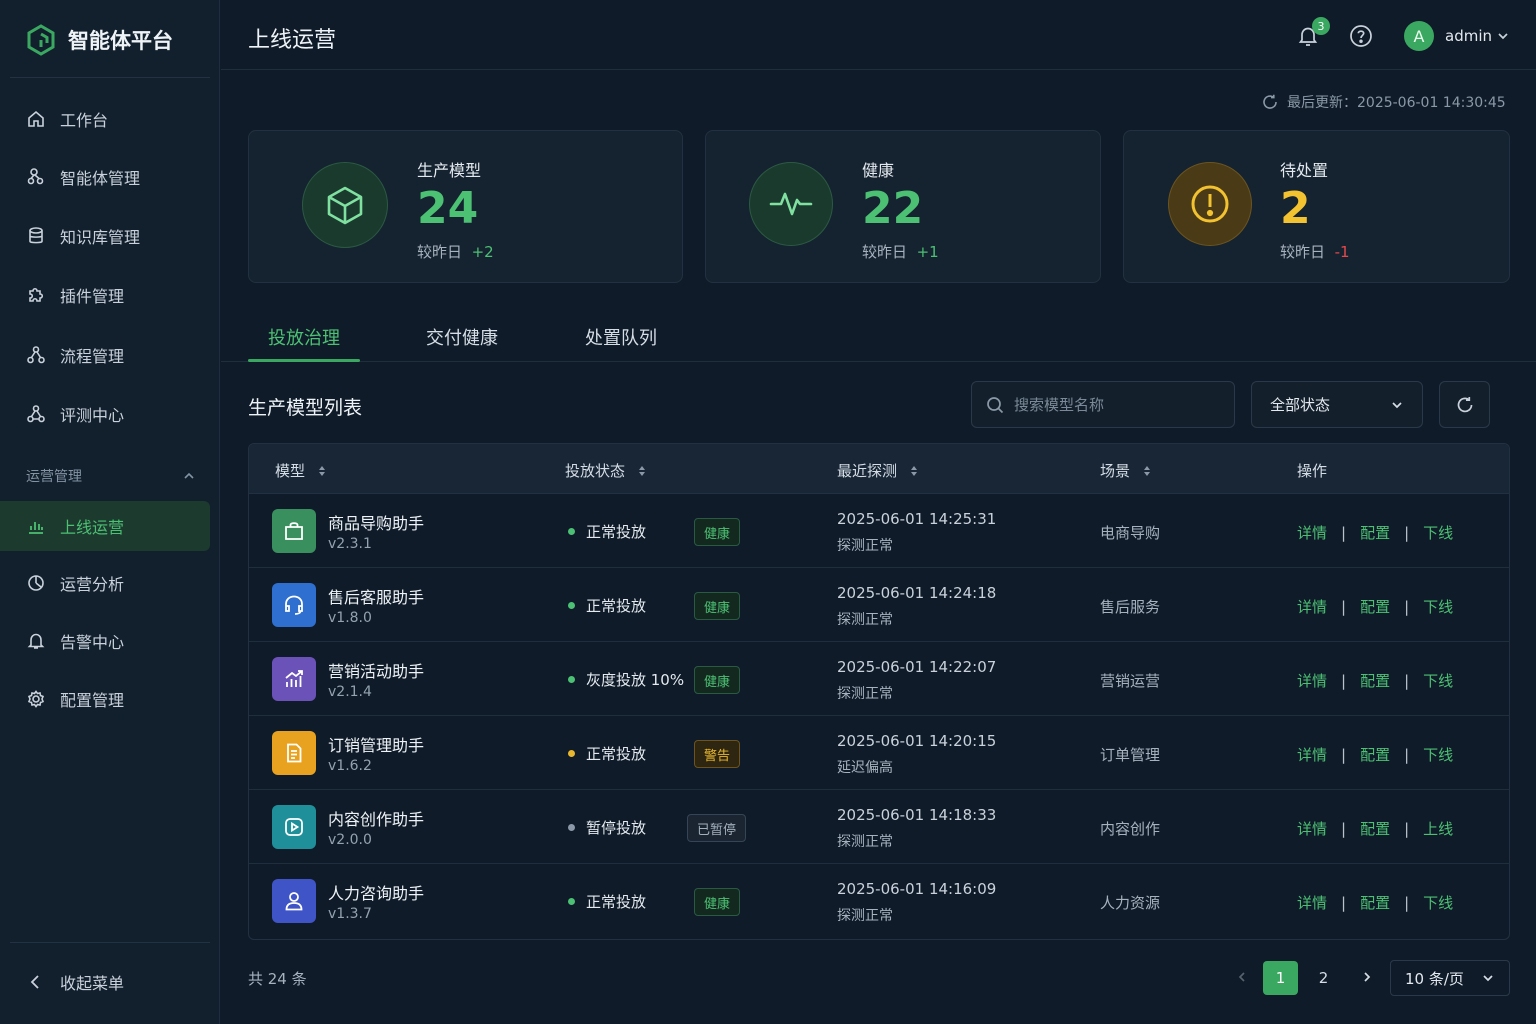 The height and width of the screenshot is (1024, 1536). I want to click on prev-page-button, so click(1242, 977).